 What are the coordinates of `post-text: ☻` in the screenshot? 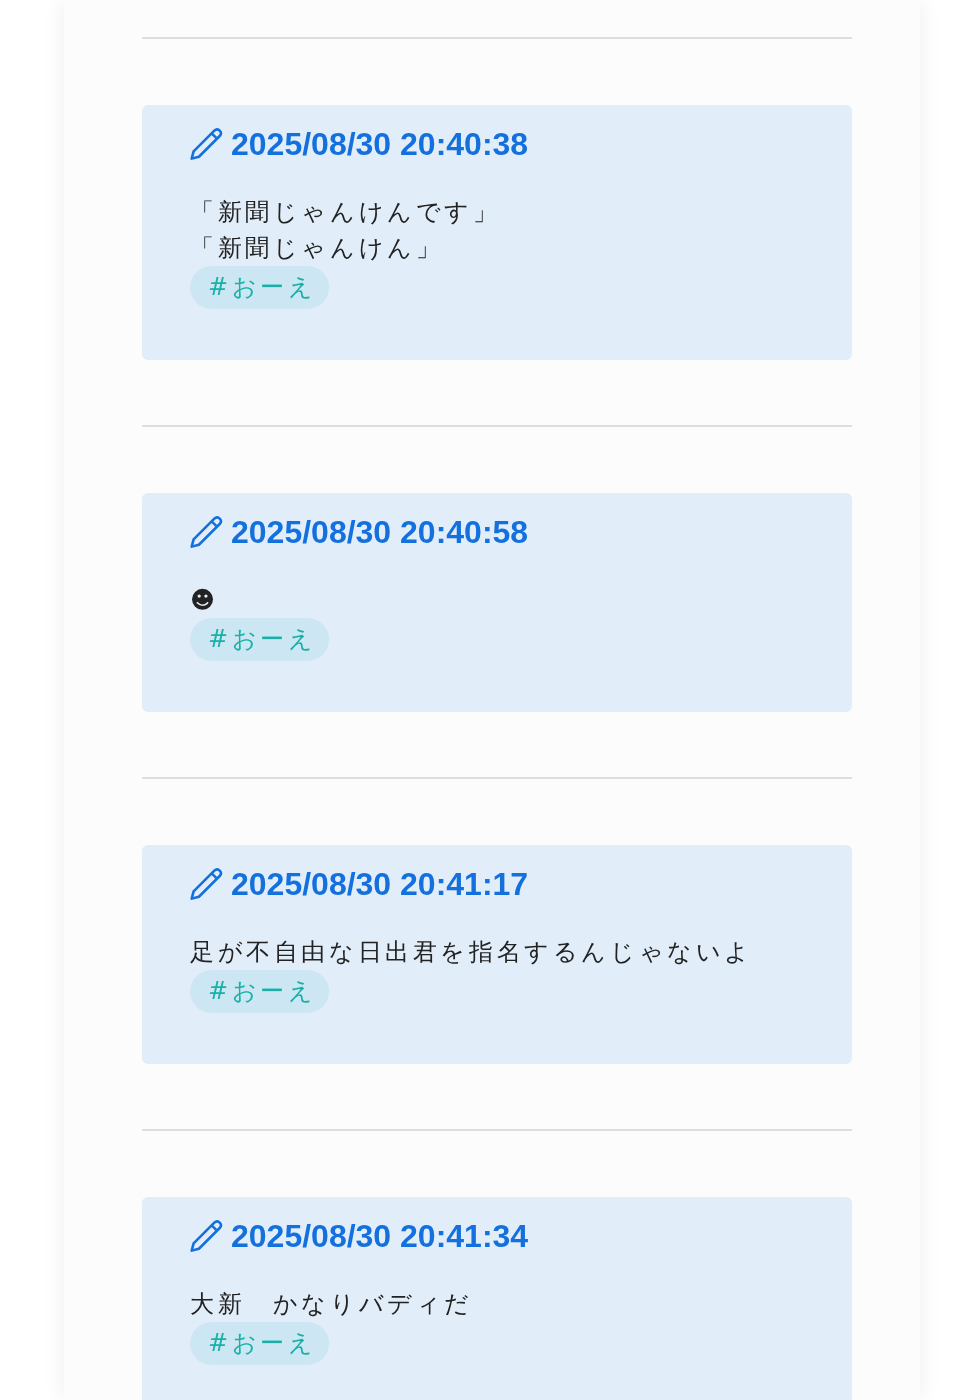 It's located at (204, 600).